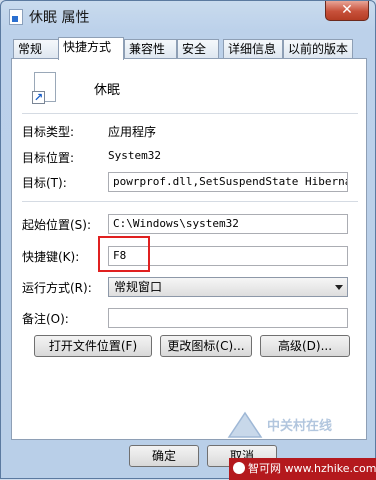 The image size is (376, 480). Describe the element at coordinates (188, 16) in the screenshot. I see `title-bar: 休眠 属性 ✕` at that location.